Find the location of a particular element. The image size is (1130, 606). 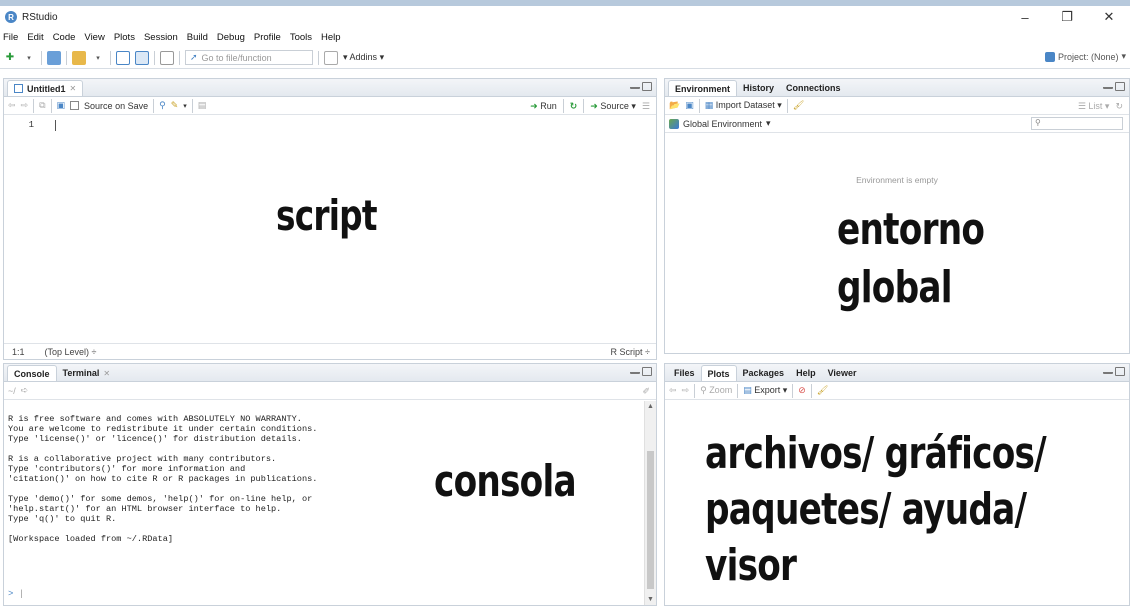

compile-report-icon: ▤ is located at coordinates (202, 105).